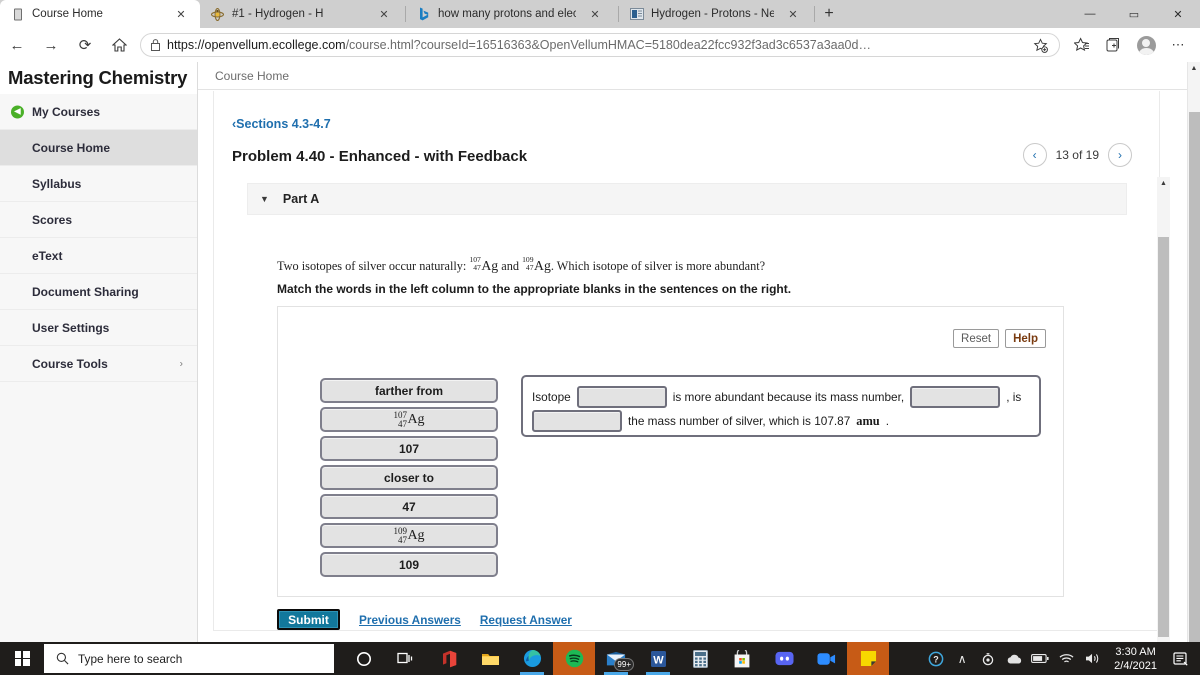 Image resolution: width=1200 pixels, height=675 pixels. I want to click on forward-icon: →, so click(51, 45).